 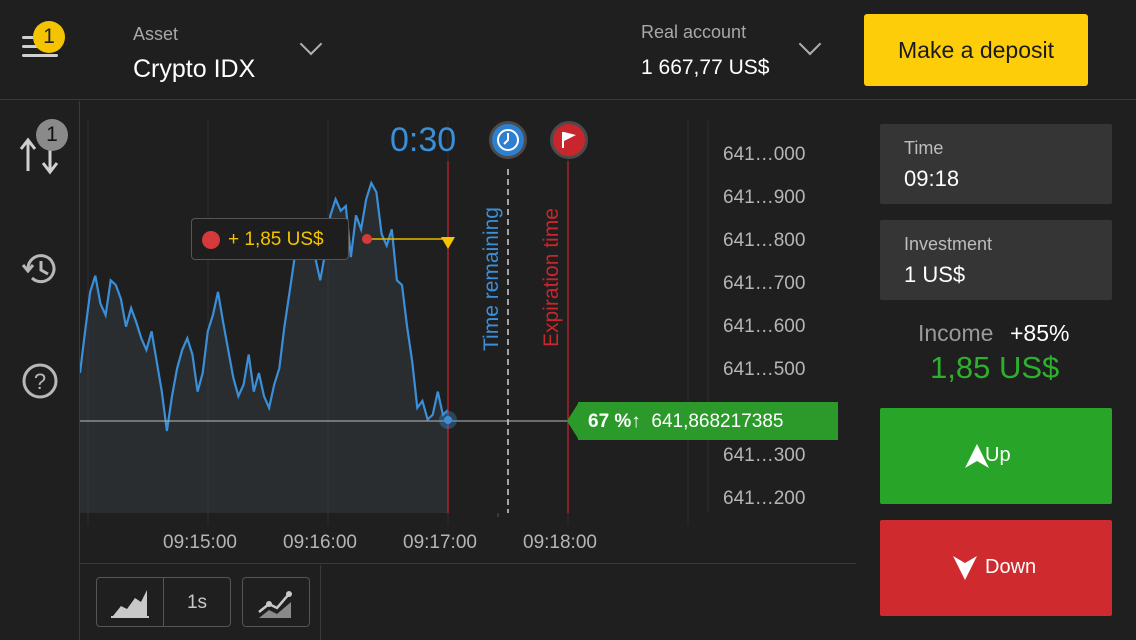 What do you see at coordinates (276, 239) in the screenshot?
I see `profit-value: + 1,85 US$` at bounding box center [276, 239].